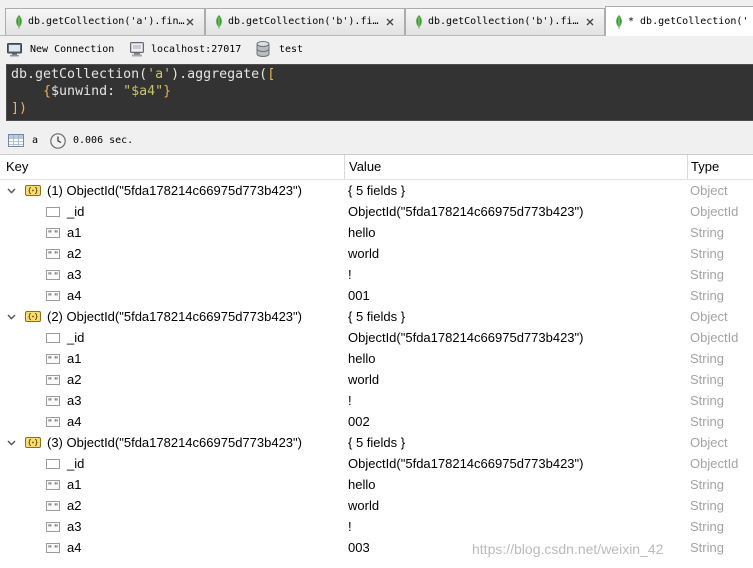 This screenshot has height=568, width=753. What do you see at coordinates (705, 167) in the screenshot?
I see `column-header-type: Type` at bounding box center [705, 167].